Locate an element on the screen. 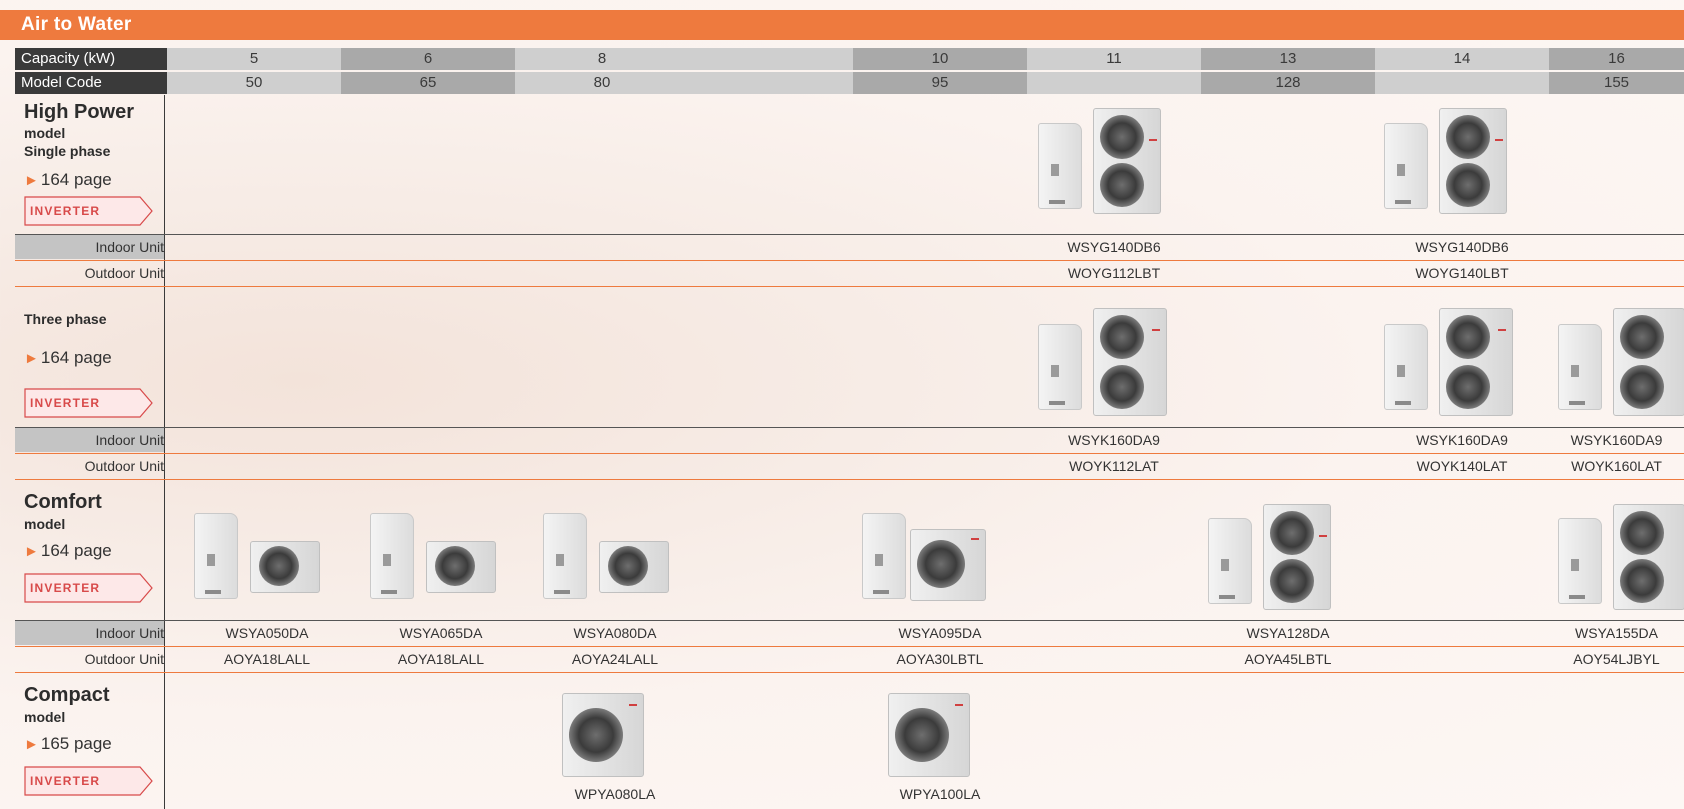 The width and height of the screenshot is (1684, 809). model-number: WSYA095DA is located at coordinates (940, 633).